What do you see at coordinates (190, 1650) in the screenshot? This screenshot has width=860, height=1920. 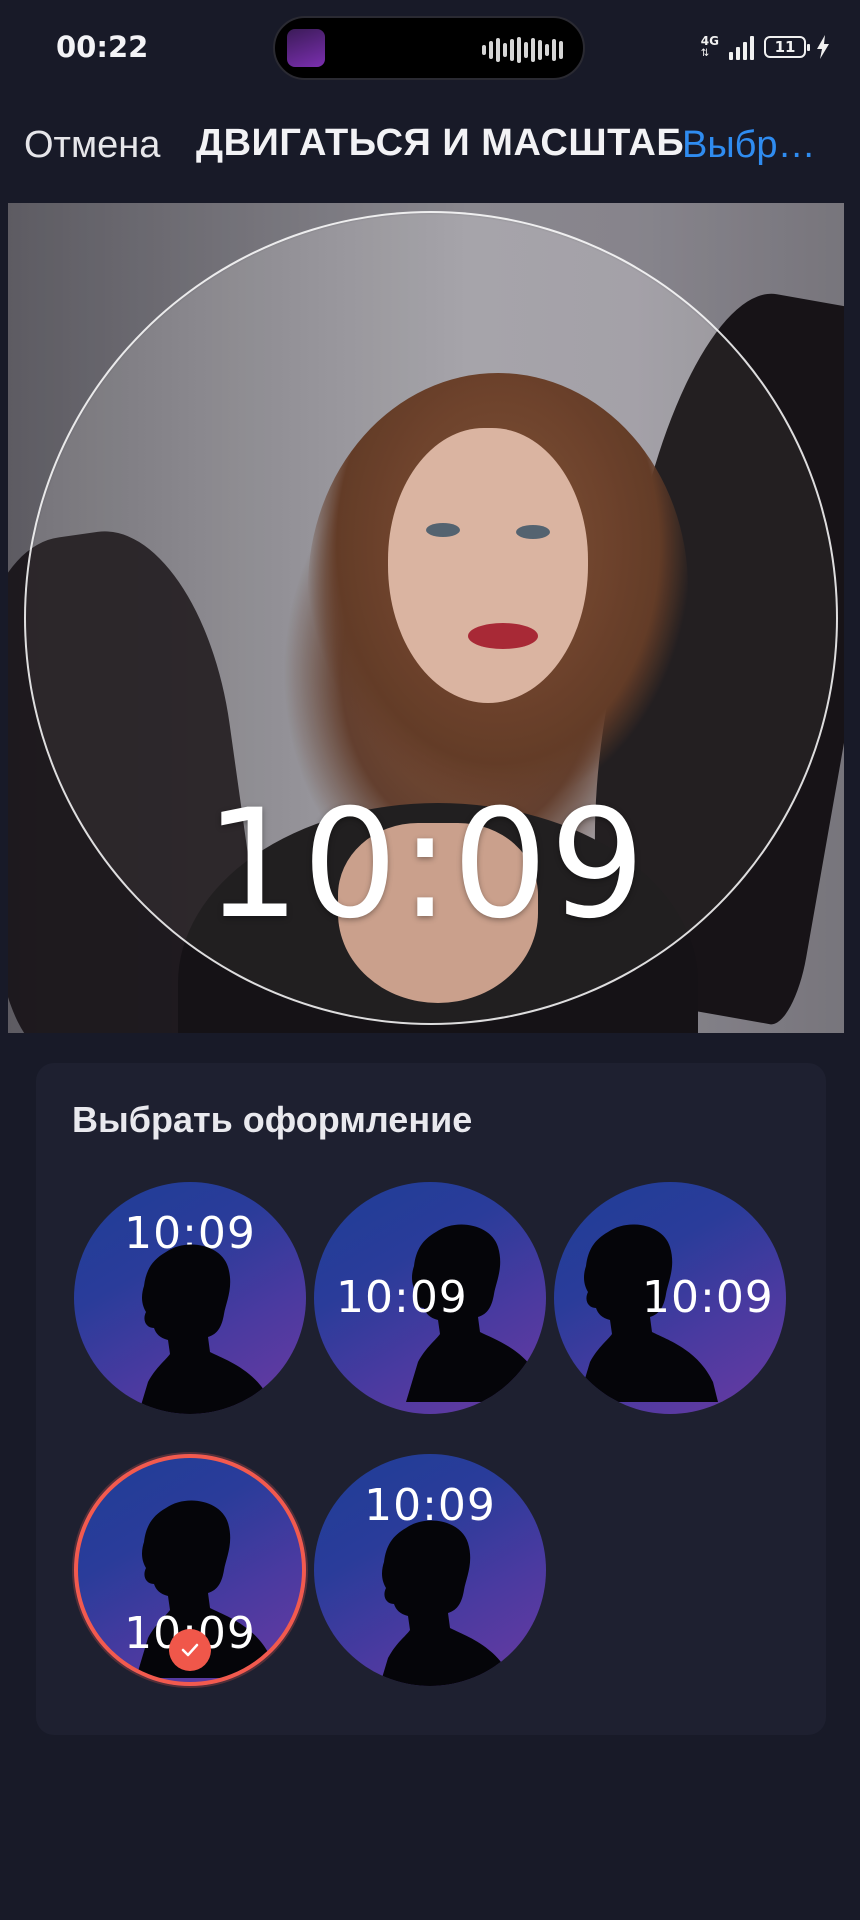 I see `check-icon` at bounding box center [190, 1650].